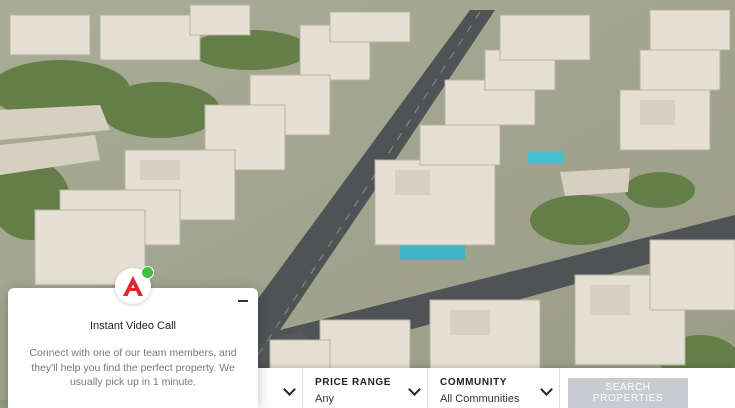 This screenshot has width=735, height=408. Describe the element at coordinates (133, 326) in the screenshot. I see `chat-title: Instant Video Call` at that location.